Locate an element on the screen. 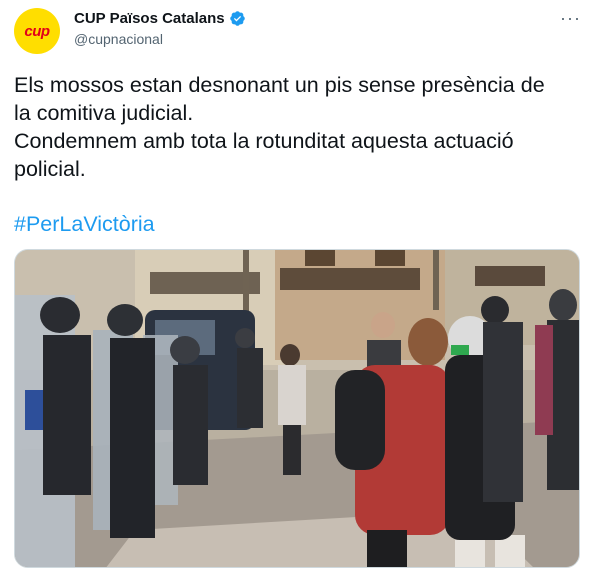 This screenshot has height=583, width=595. display-name: CUP Països Catalans is located at coordinates (149, 18).